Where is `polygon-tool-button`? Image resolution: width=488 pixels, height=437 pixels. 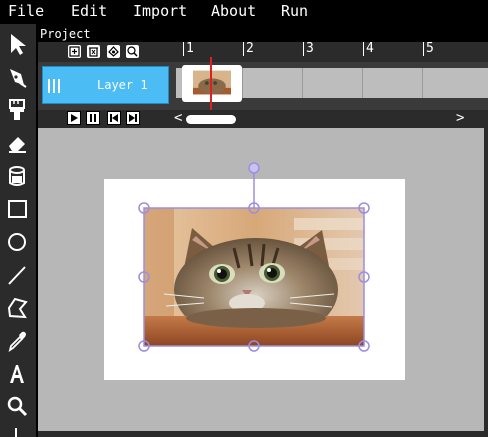
polygon-tool-button is located at coordinates (17, 308).